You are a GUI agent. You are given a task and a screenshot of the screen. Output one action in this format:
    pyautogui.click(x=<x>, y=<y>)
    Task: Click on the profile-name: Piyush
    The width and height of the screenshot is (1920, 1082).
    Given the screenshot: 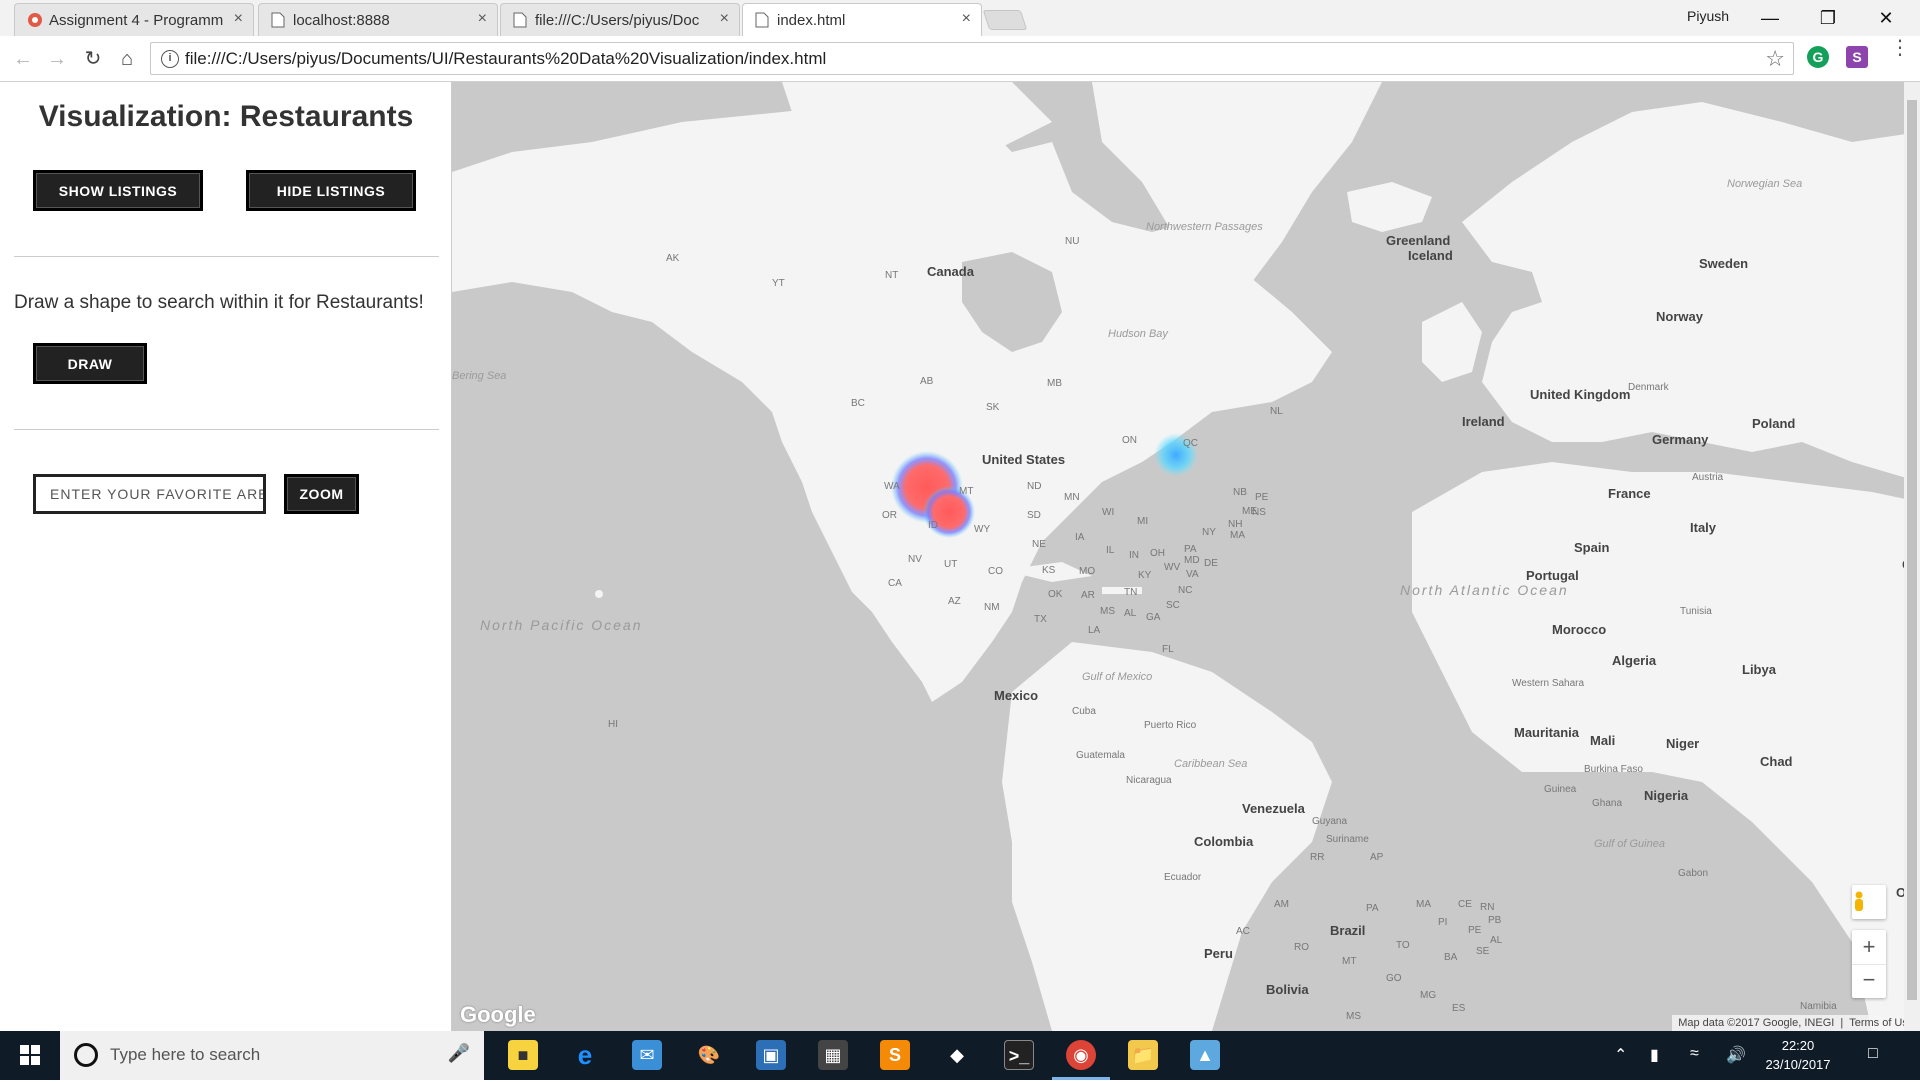 What is the action you would take?
    pyautogui.click(x=1708, y=16)
    